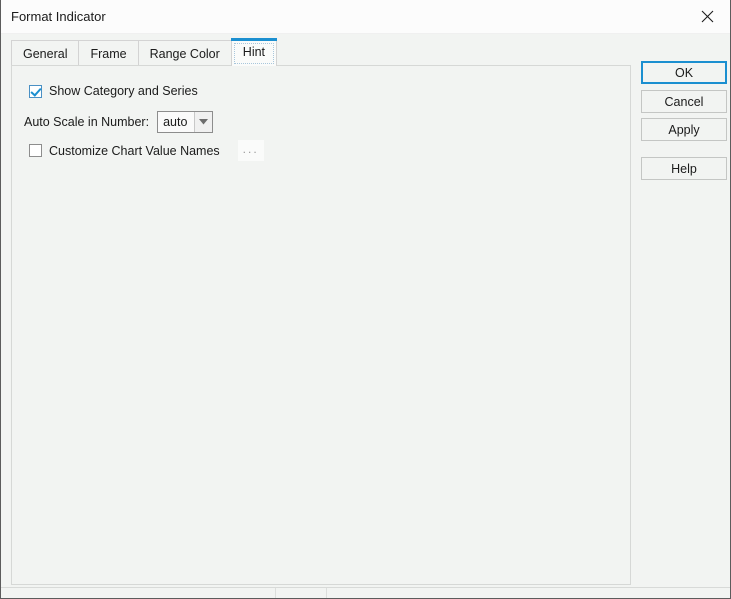  I want to click on tab-hint: Hint, so click(254, 52).